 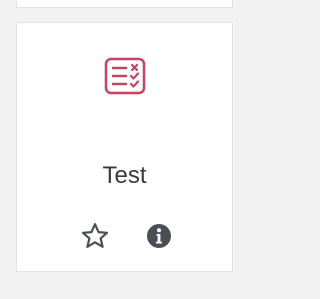 I want to click on activity-title: Test, so click(x=124, y=176).